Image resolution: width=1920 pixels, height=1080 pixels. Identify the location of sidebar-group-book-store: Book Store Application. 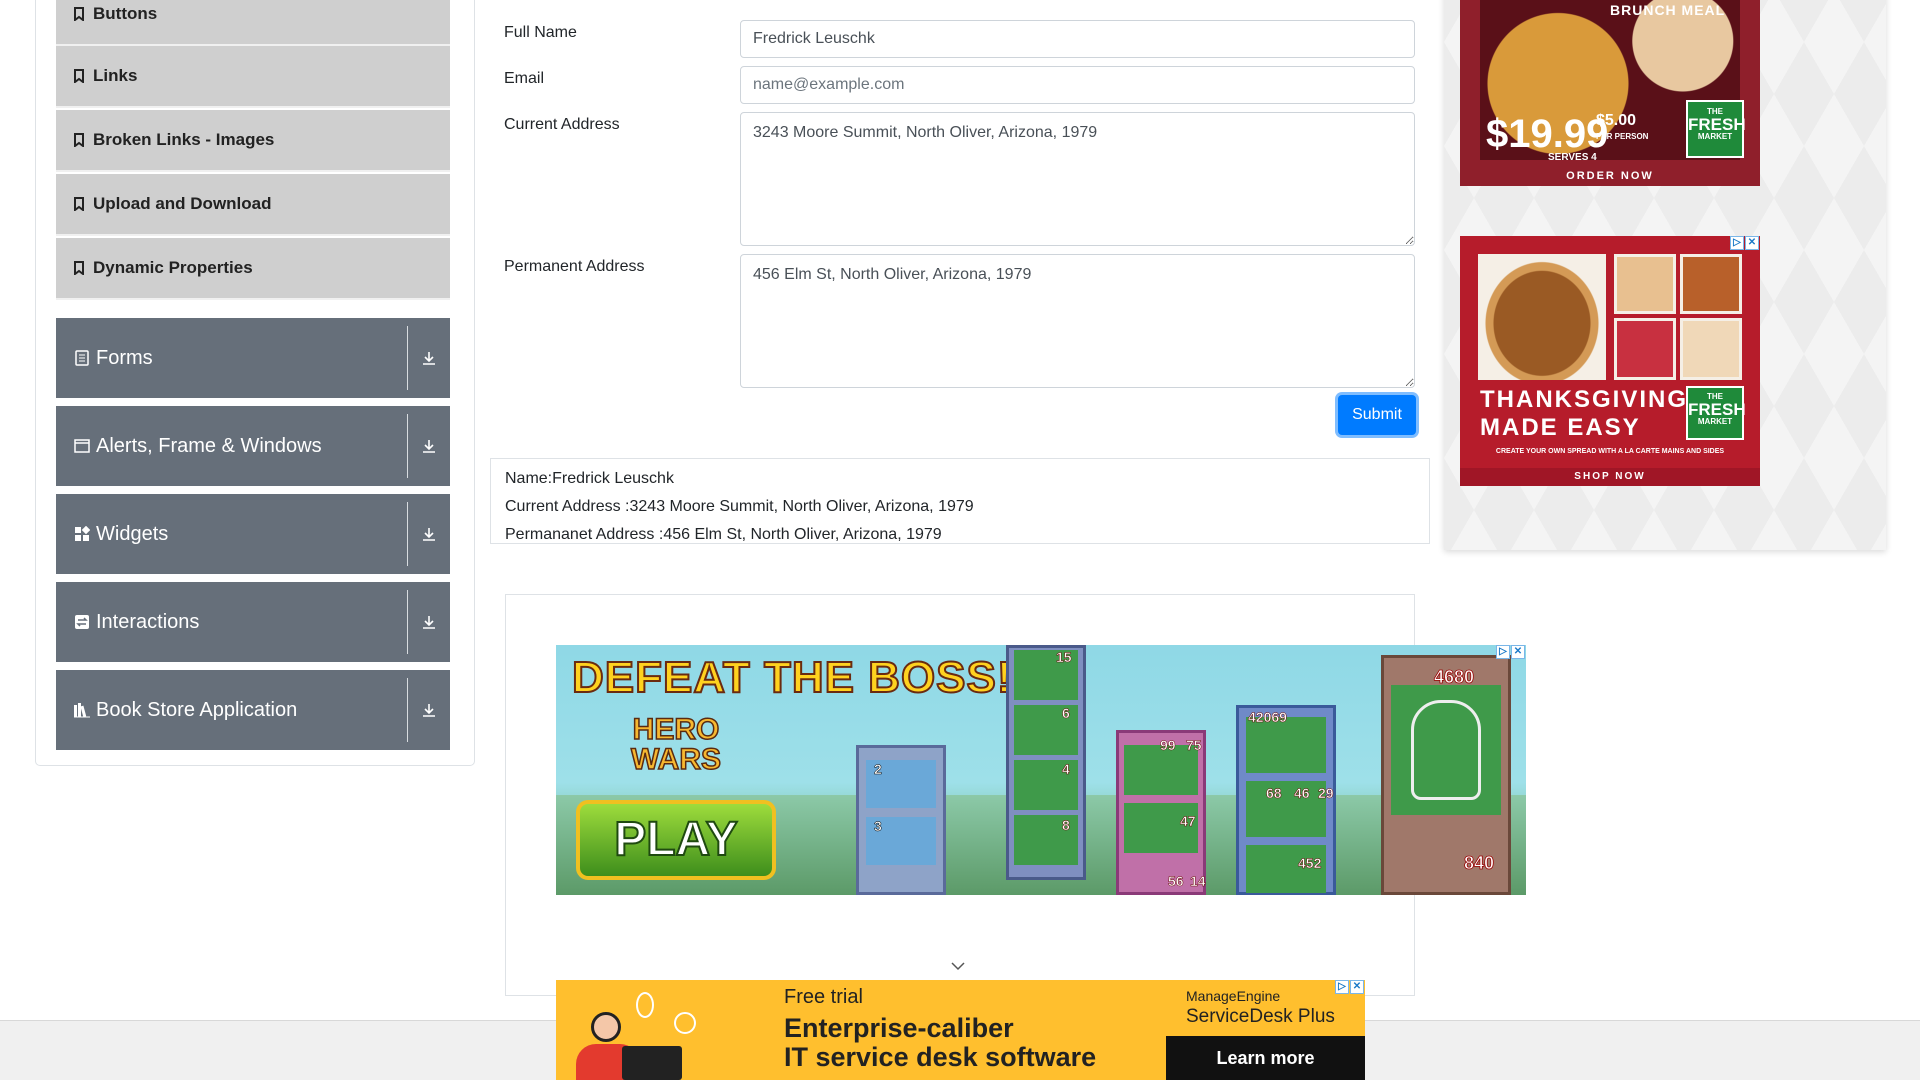
(253, 710).